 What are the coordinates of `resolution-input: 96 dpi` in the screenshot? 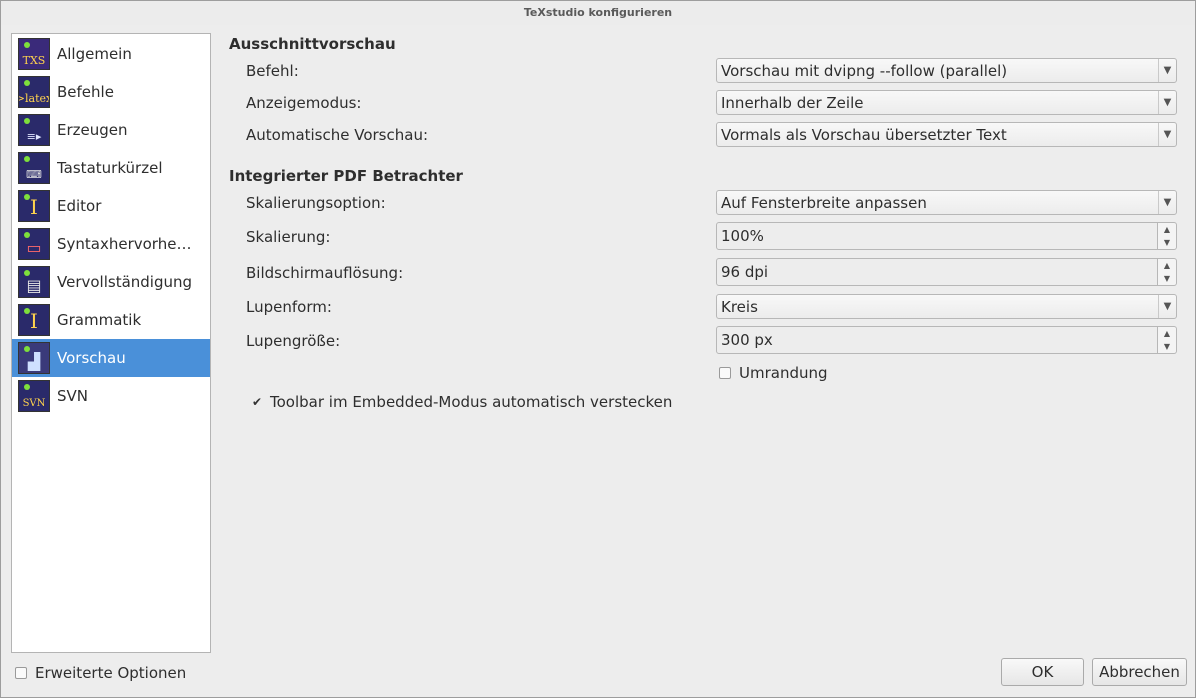 It's located at (937, 272).